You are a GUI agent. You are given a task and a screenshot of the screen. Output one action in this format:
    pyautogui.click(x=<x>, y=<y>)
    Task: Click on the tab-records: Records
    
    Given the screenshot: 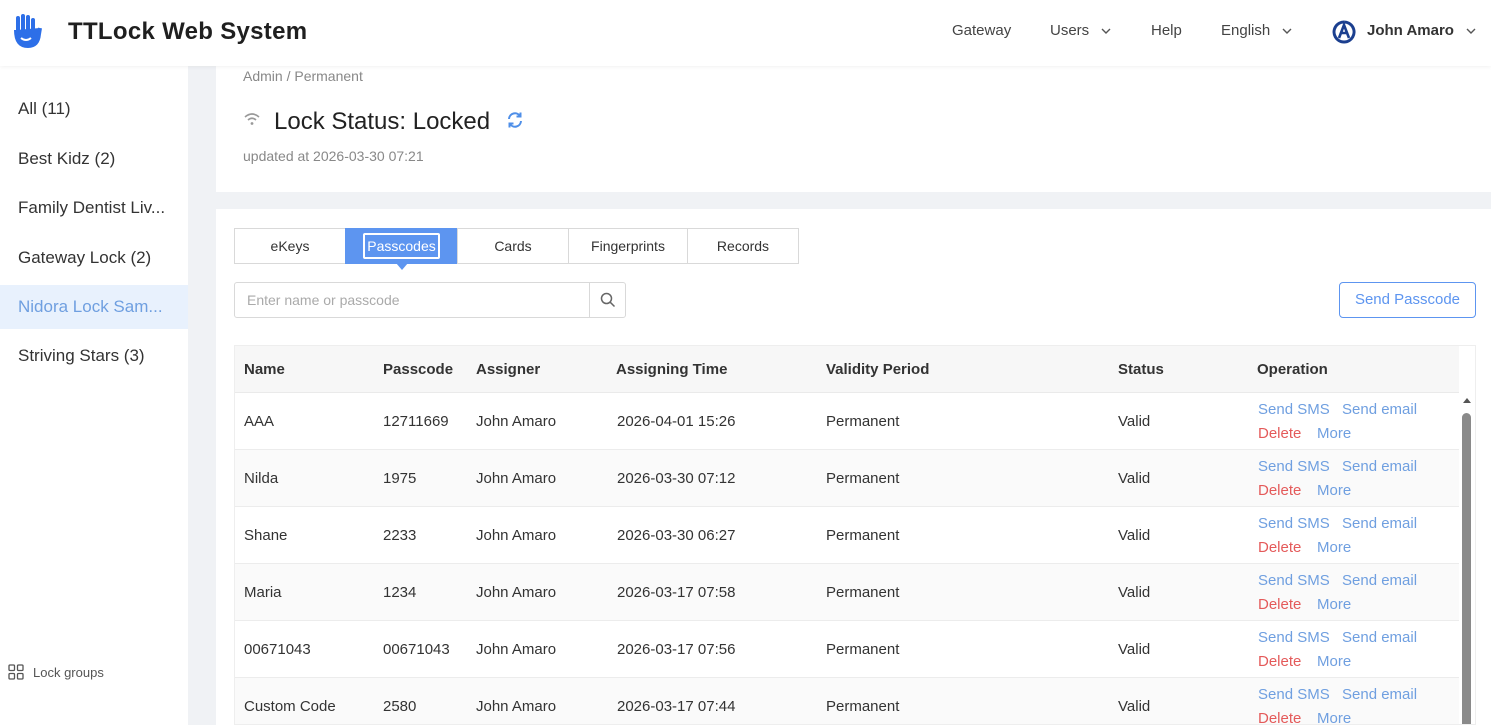 What is the action you would take?
    pyautogui.click(x=743, y=246)
    